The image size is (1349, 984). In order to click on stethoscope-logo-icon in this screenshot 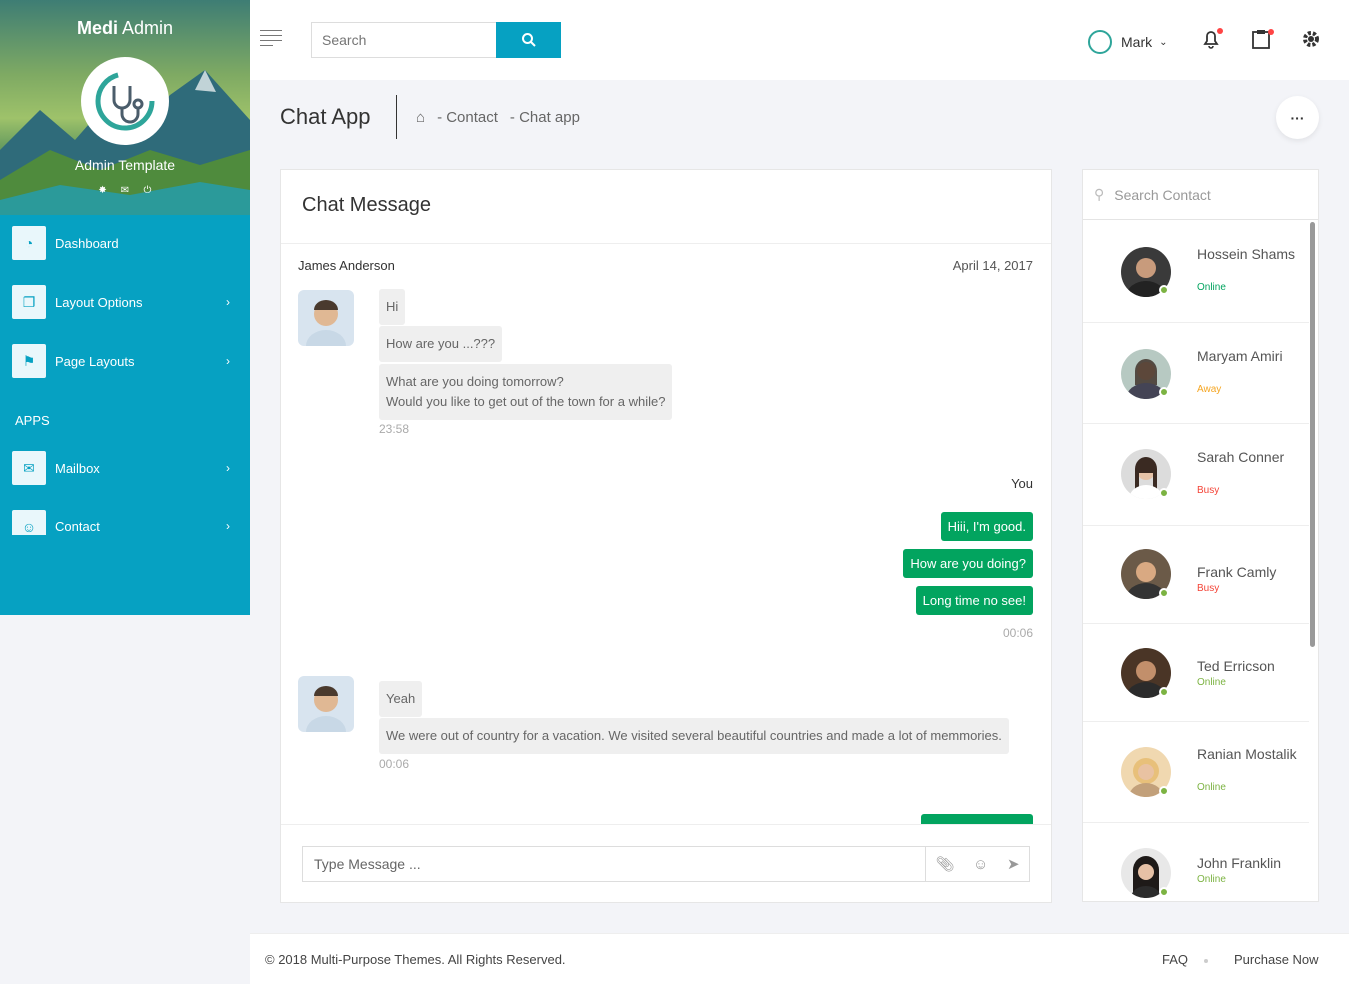, I will do `click(125, 101)`.